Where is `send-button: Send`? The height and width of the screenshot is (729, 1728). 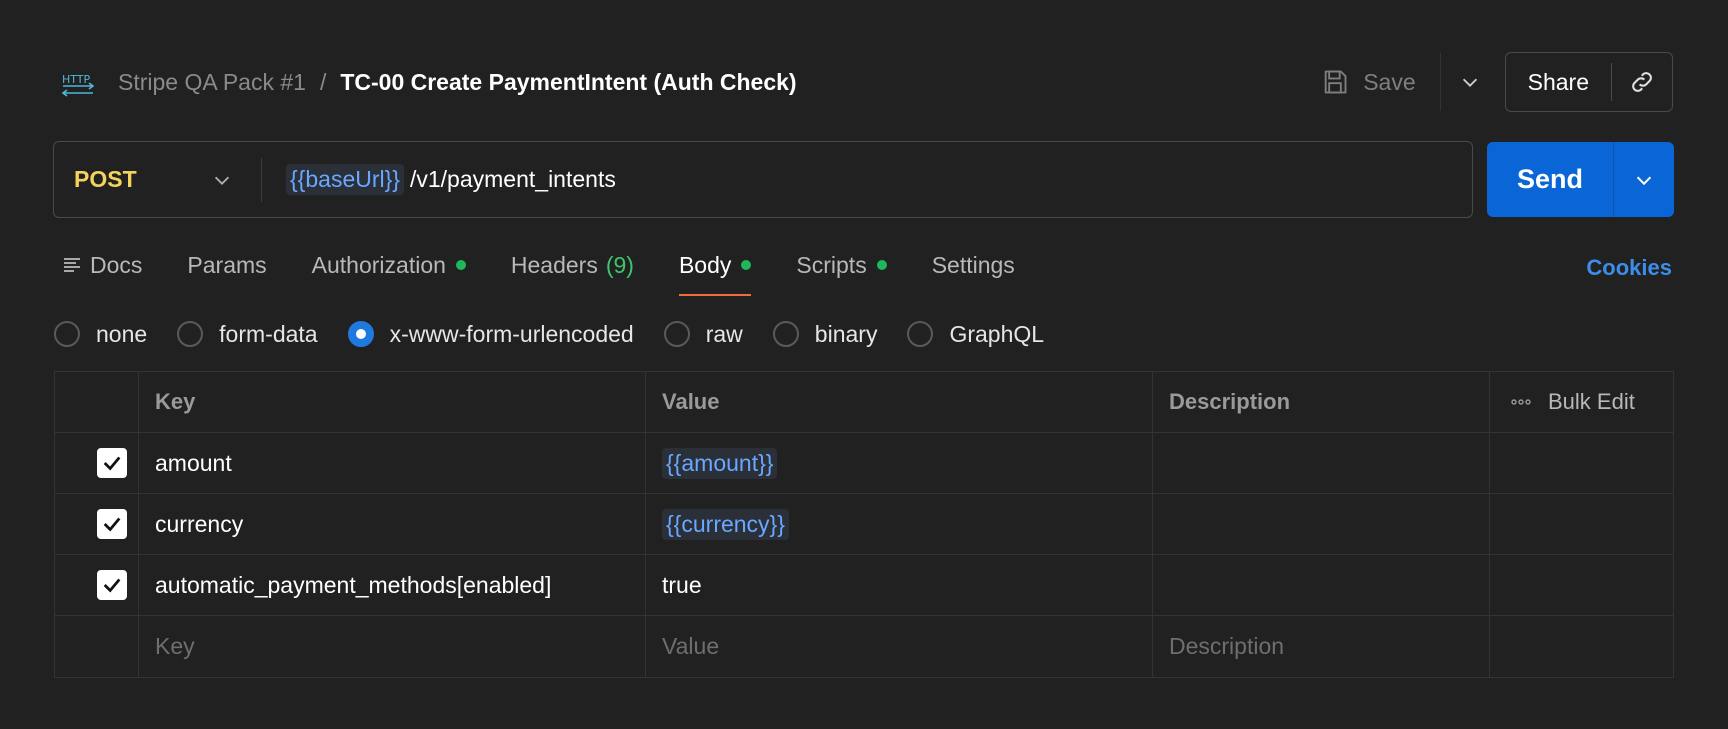 send-button: Send is located at coordinates (1550, 179).